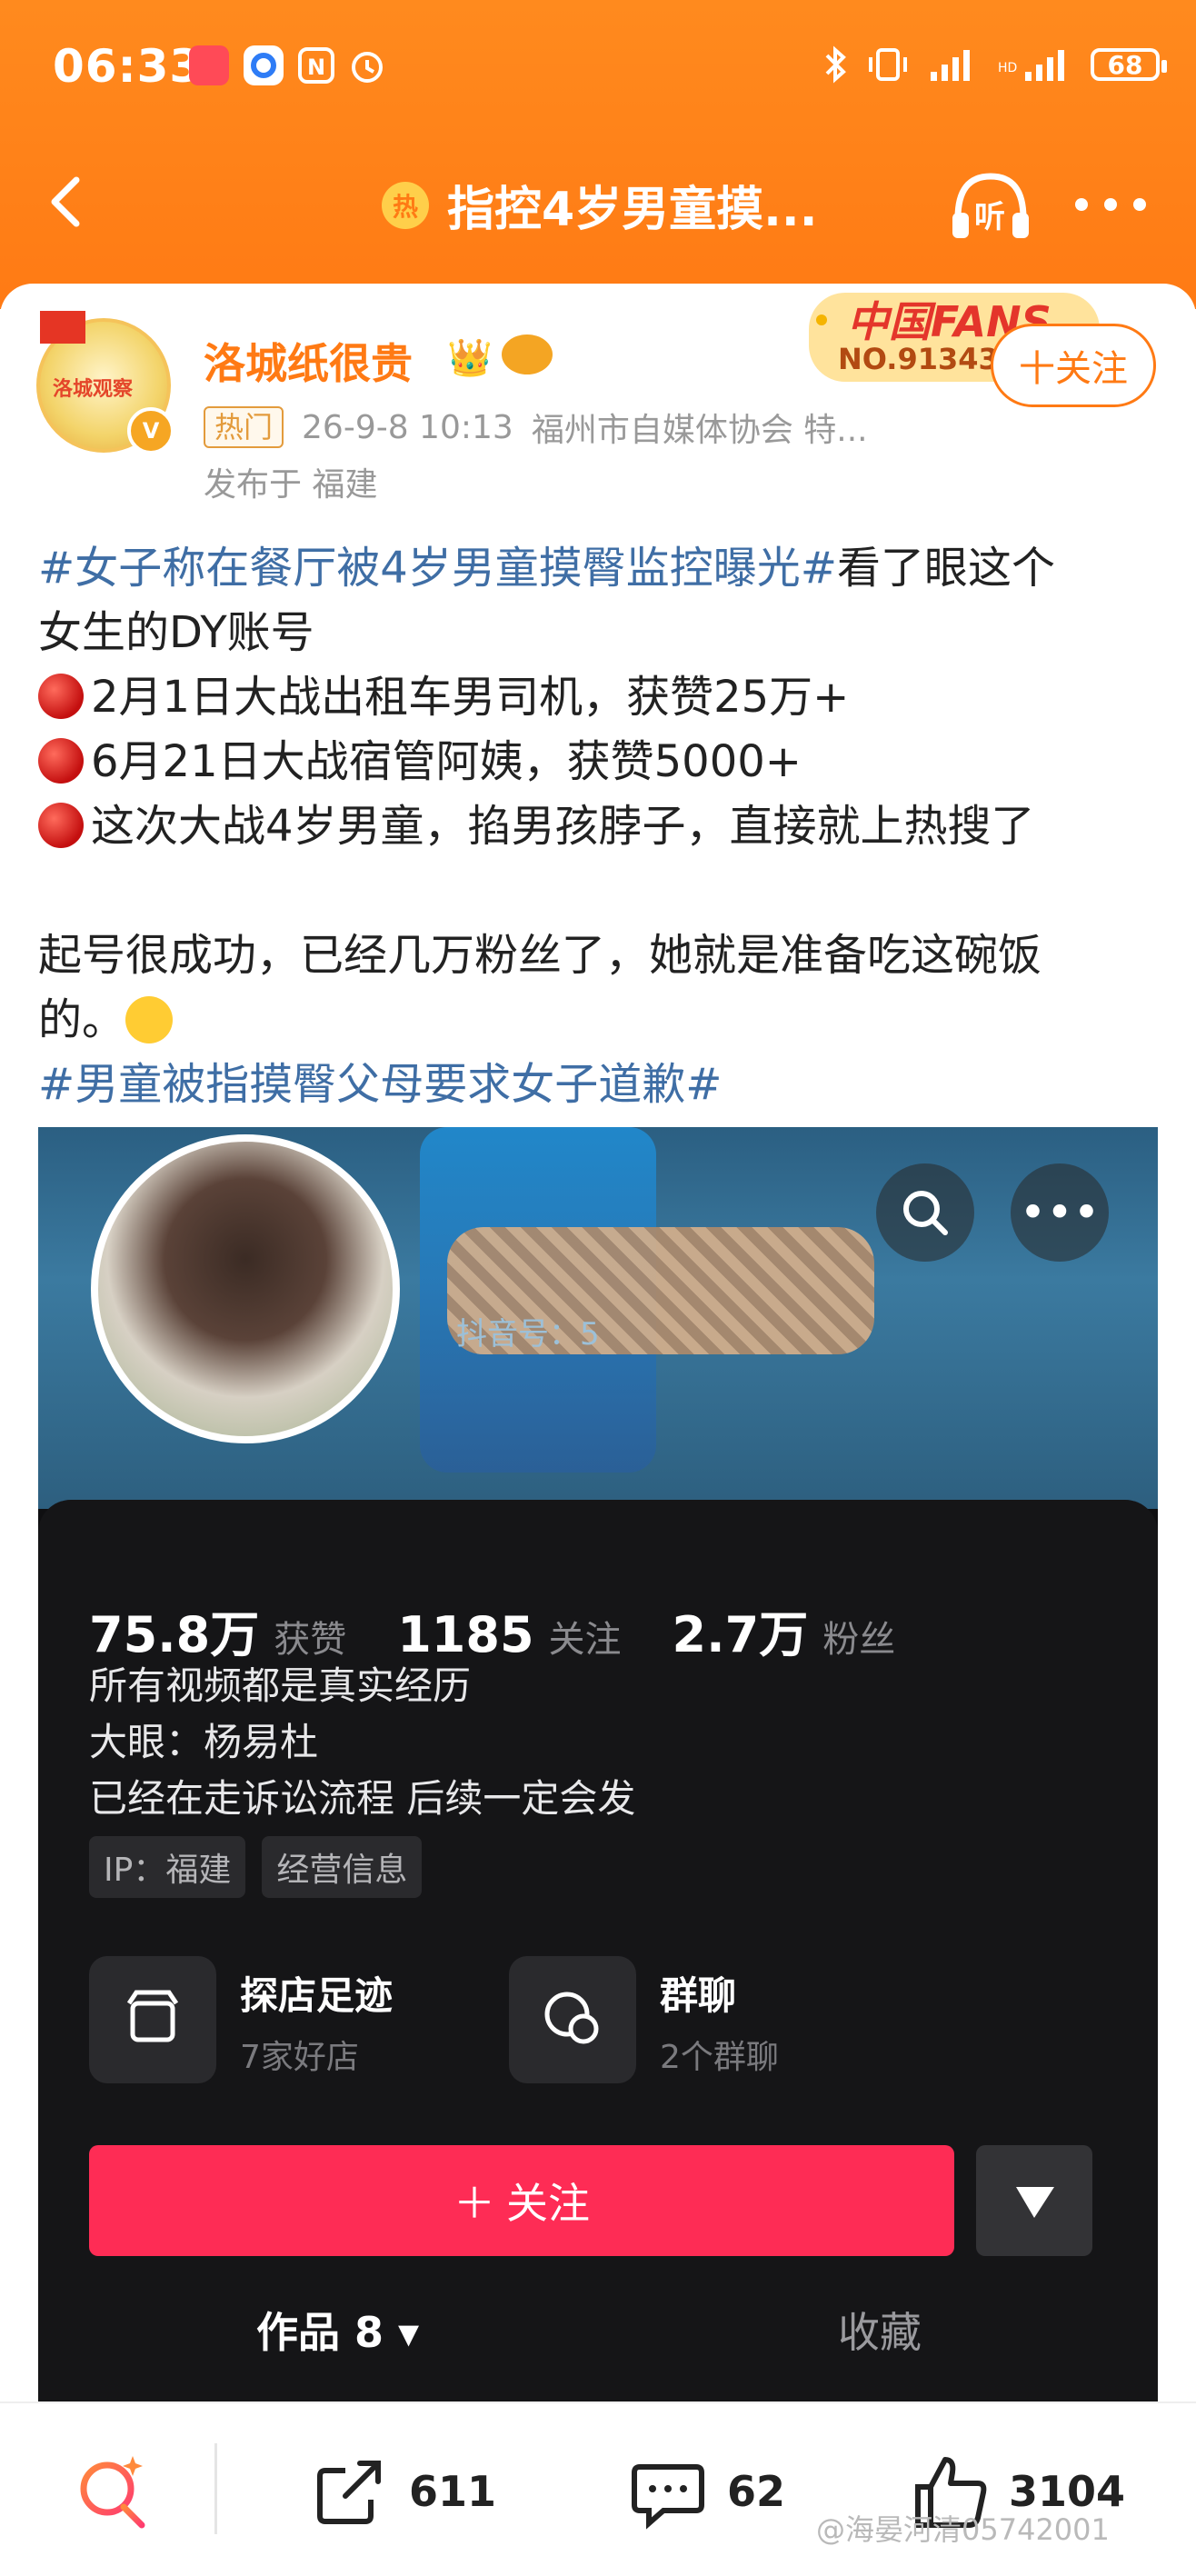  I want to click on feature-title: 探店足迹, so click(317, 1995).